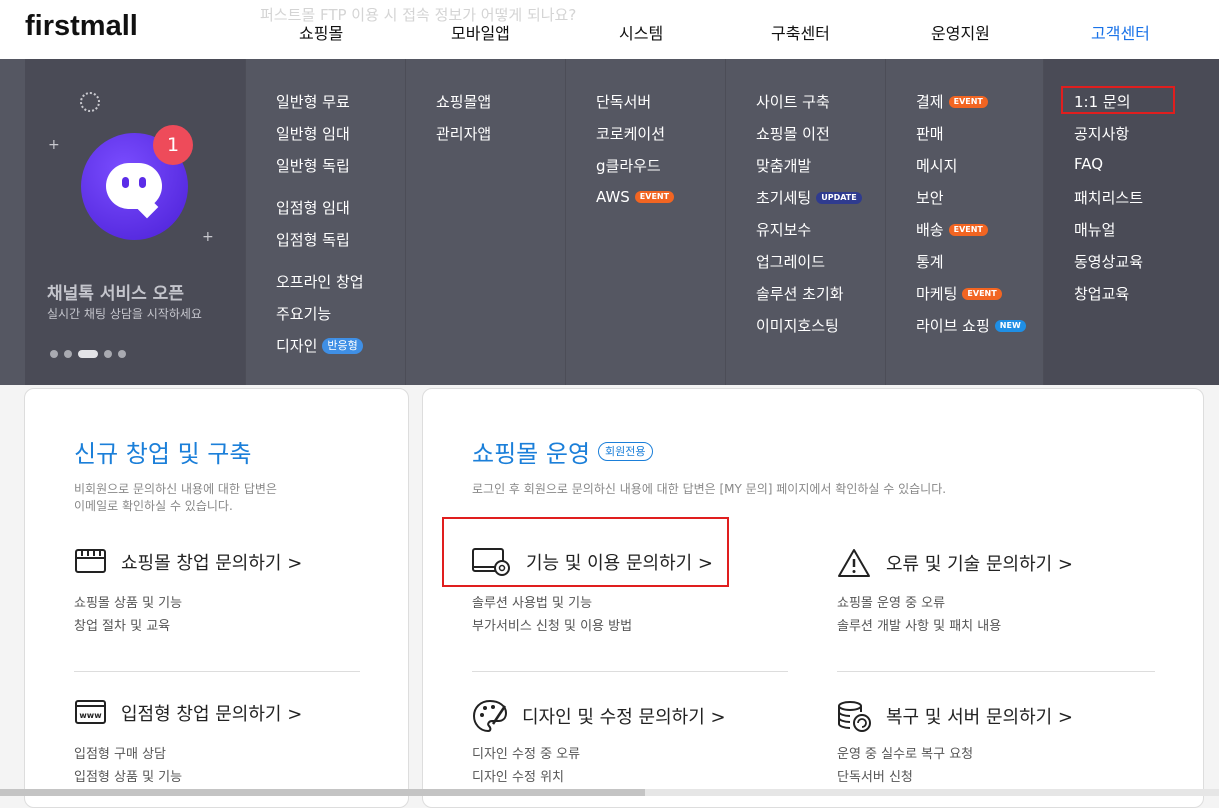 The image size is (1219, 808). What do you see at coordinates (783, 165) in the screenshot?
I see `menu-link-custom-dev: 맞춤개발` at bounding box center [783, 165].